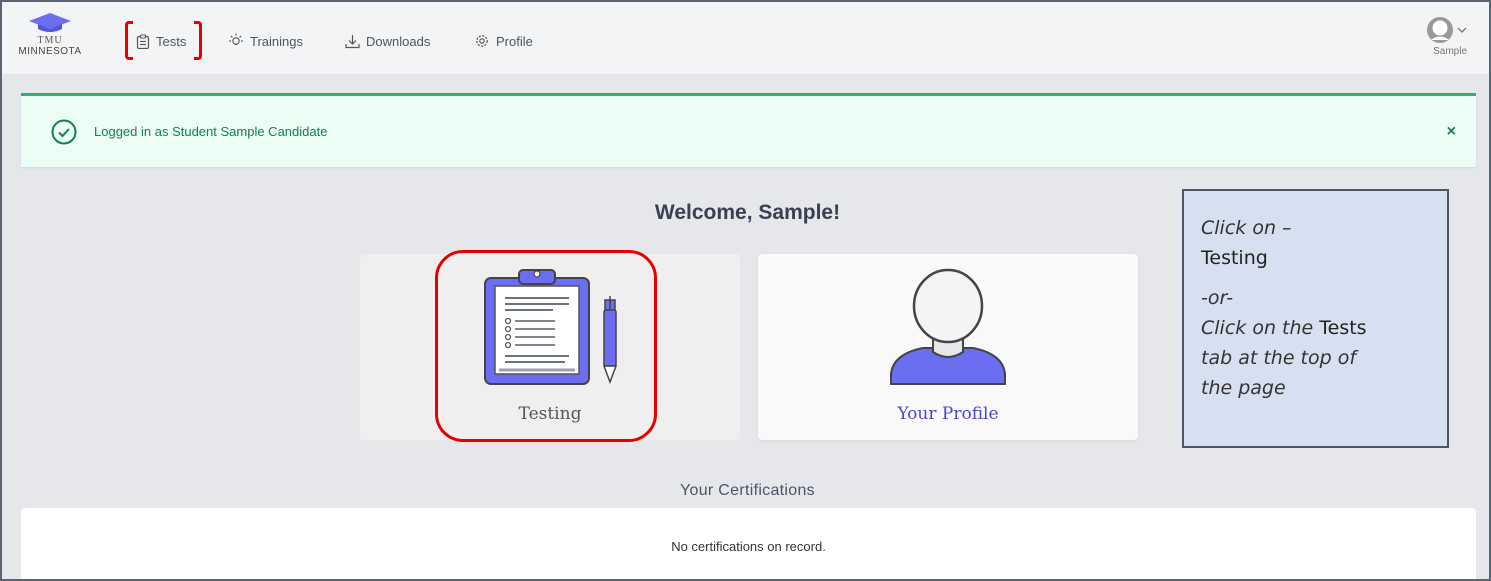 This screenshot has width=1491, height=581. Describe the element at coordinates (198, 40) in the screenshot. I see `tests-tab-highlight-right` at that location.